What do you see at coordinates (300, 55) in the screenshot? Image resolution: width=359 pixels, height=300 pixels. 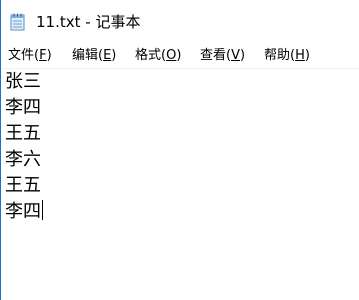 I see `menu-help-mnemonic: H` at bounding box center [300, 55].